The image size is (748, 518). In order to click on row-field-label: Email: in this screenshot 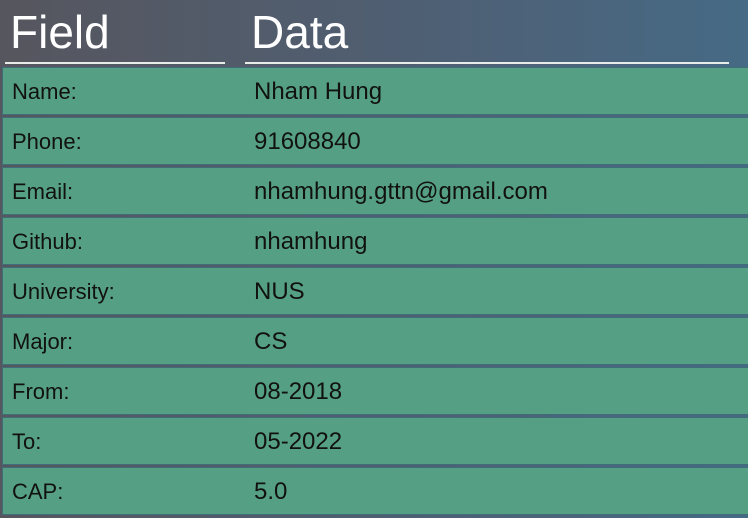, I will do `click(43, 191)`.